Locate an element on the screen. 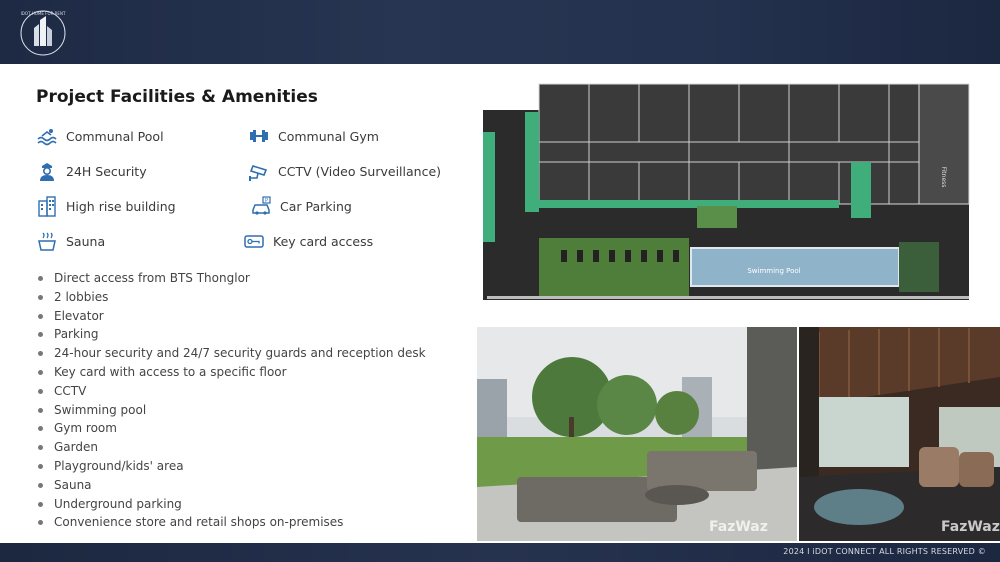 This screenshot has height=562, width=1000. amenity-label: Communal Pool is located at coordinates (115, 136).